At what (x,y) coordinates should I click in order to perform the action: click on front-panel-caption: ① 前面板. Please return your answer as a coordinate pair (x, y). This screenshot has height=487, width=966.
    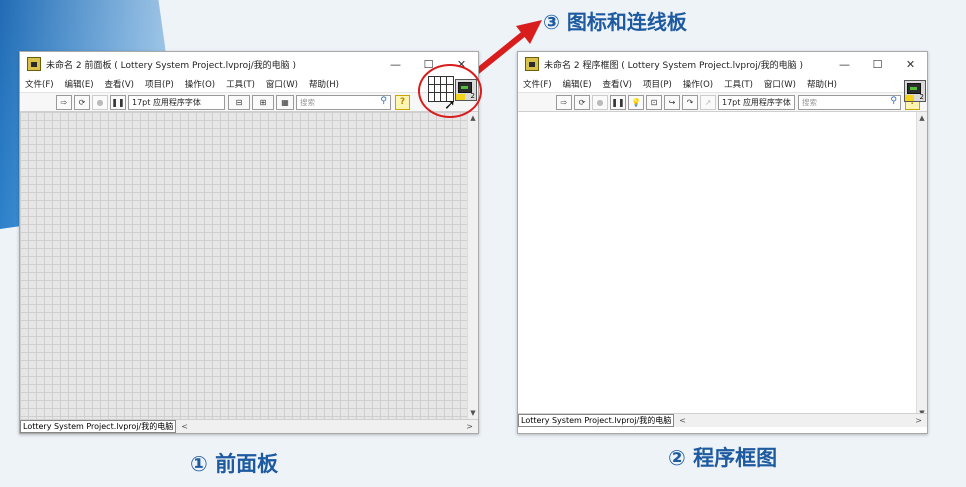
    Looking at the image, I should click on (234, 464).